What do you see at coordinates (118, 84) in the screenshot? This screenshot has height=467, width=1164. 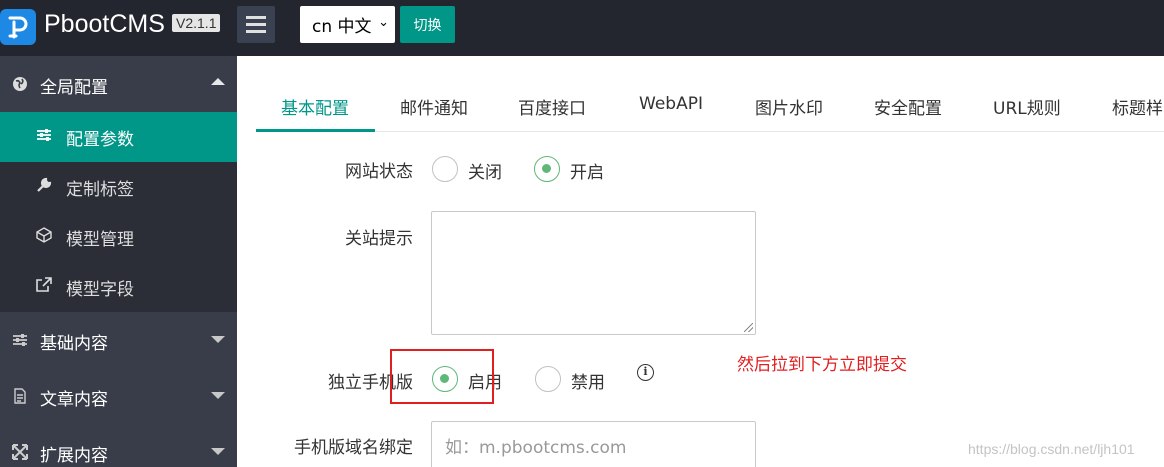 I see `sidebar-group-global-config: 全局配置` at bounding box center [118, 84].